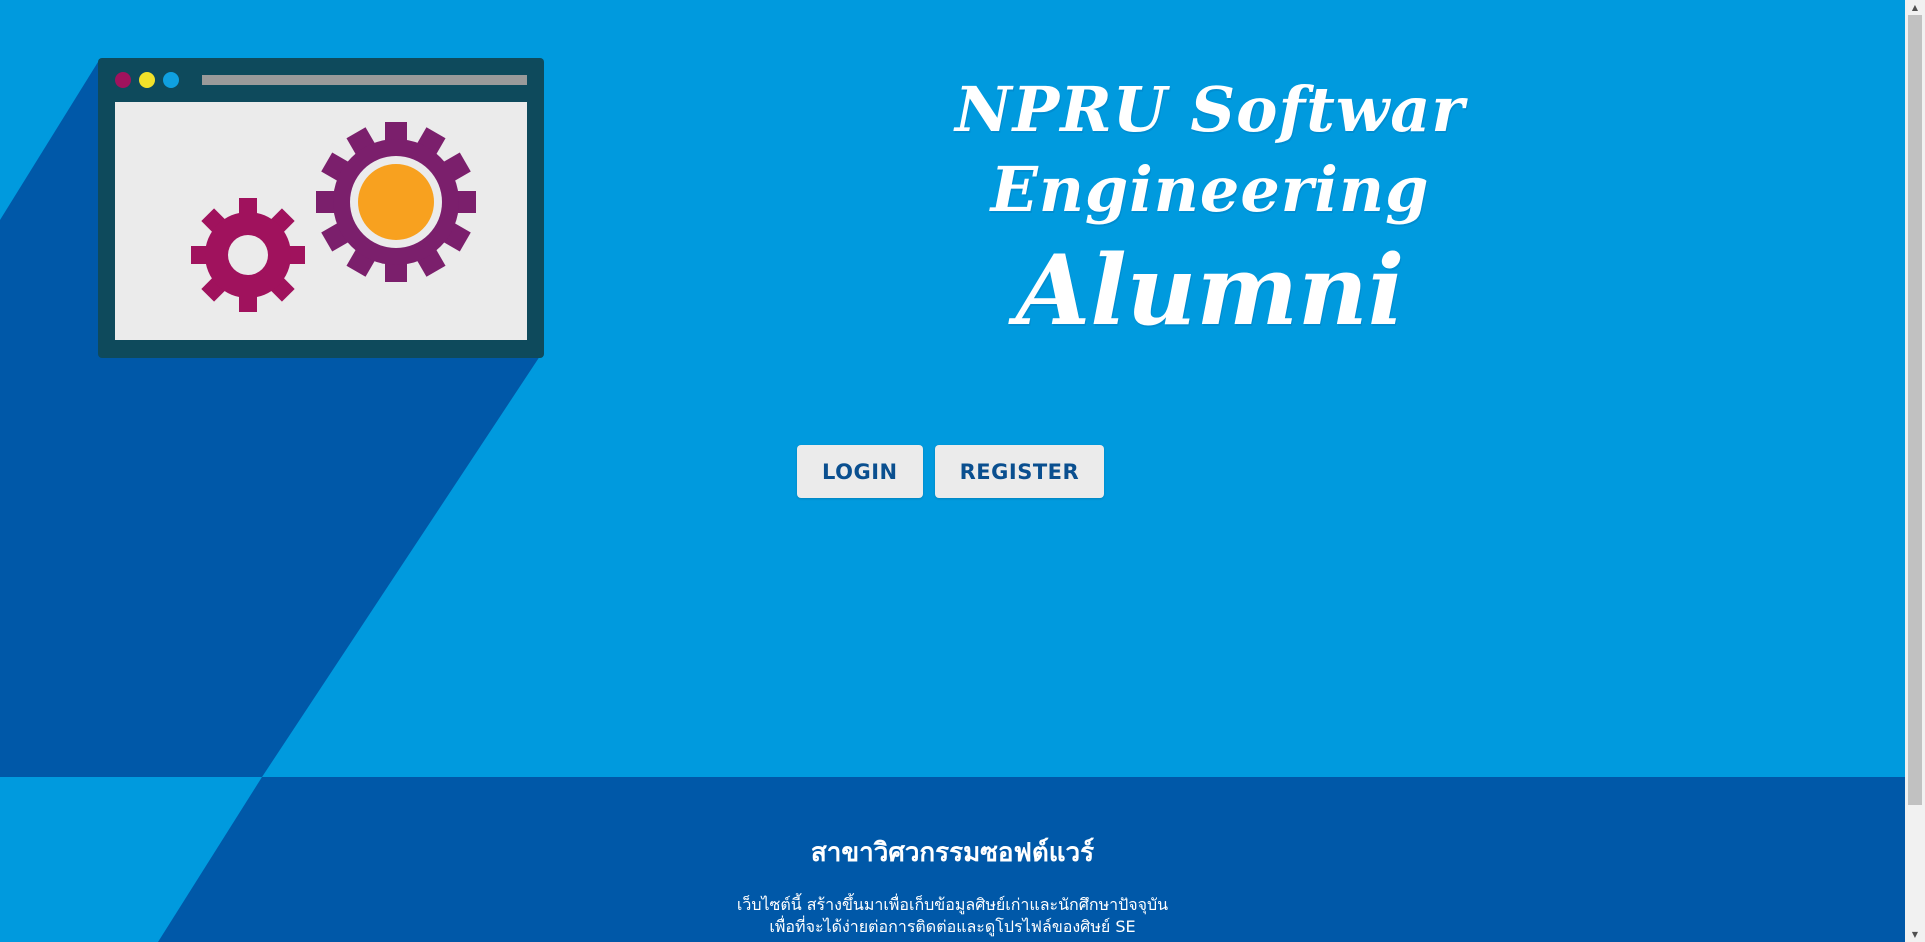 This screenshot has width=1925, height=942. What do you see at coordinates (952, 853) in the screenshot?
I see `footer-heading: สาขาวิศวกรรมซอฟต์แวร์` at bounding box center [952, 853].